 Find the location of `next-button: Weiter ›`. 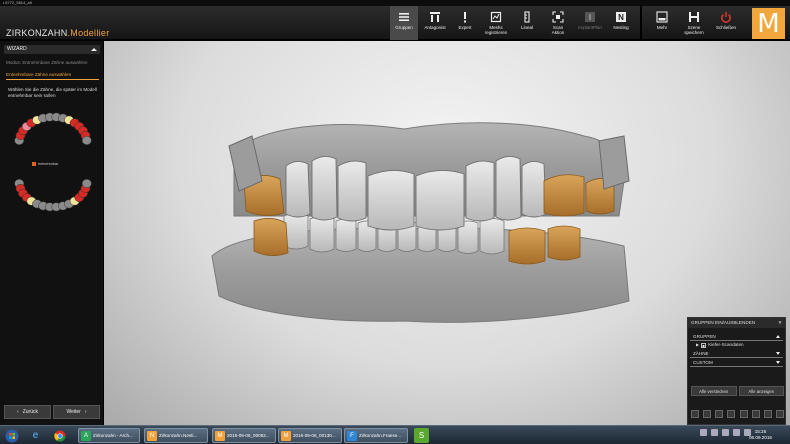

next-button: Weiter › is located at coordinates (76, 412).